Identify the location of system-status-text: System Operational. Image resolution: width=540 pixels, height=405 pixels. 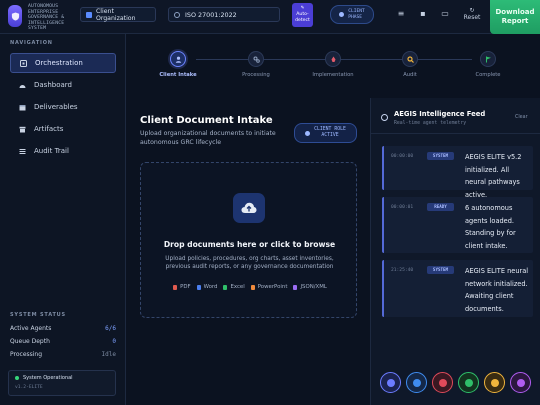
(48, 378).